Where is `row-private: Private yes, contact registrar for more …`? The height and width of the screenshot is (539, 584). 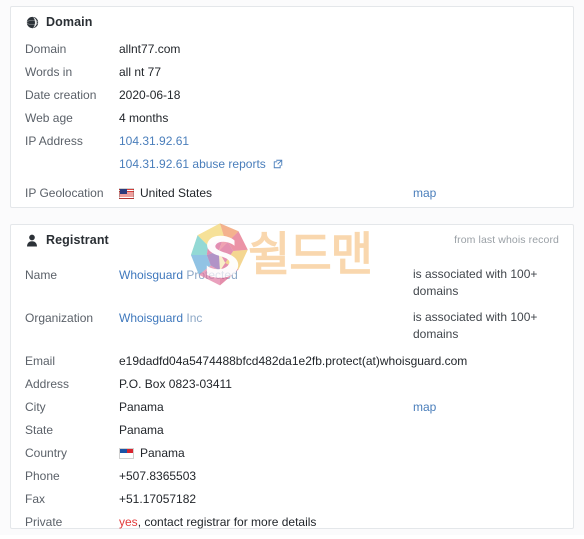
row-private: Private yes, contact registrar for more … is located at coordinates (292, 521).